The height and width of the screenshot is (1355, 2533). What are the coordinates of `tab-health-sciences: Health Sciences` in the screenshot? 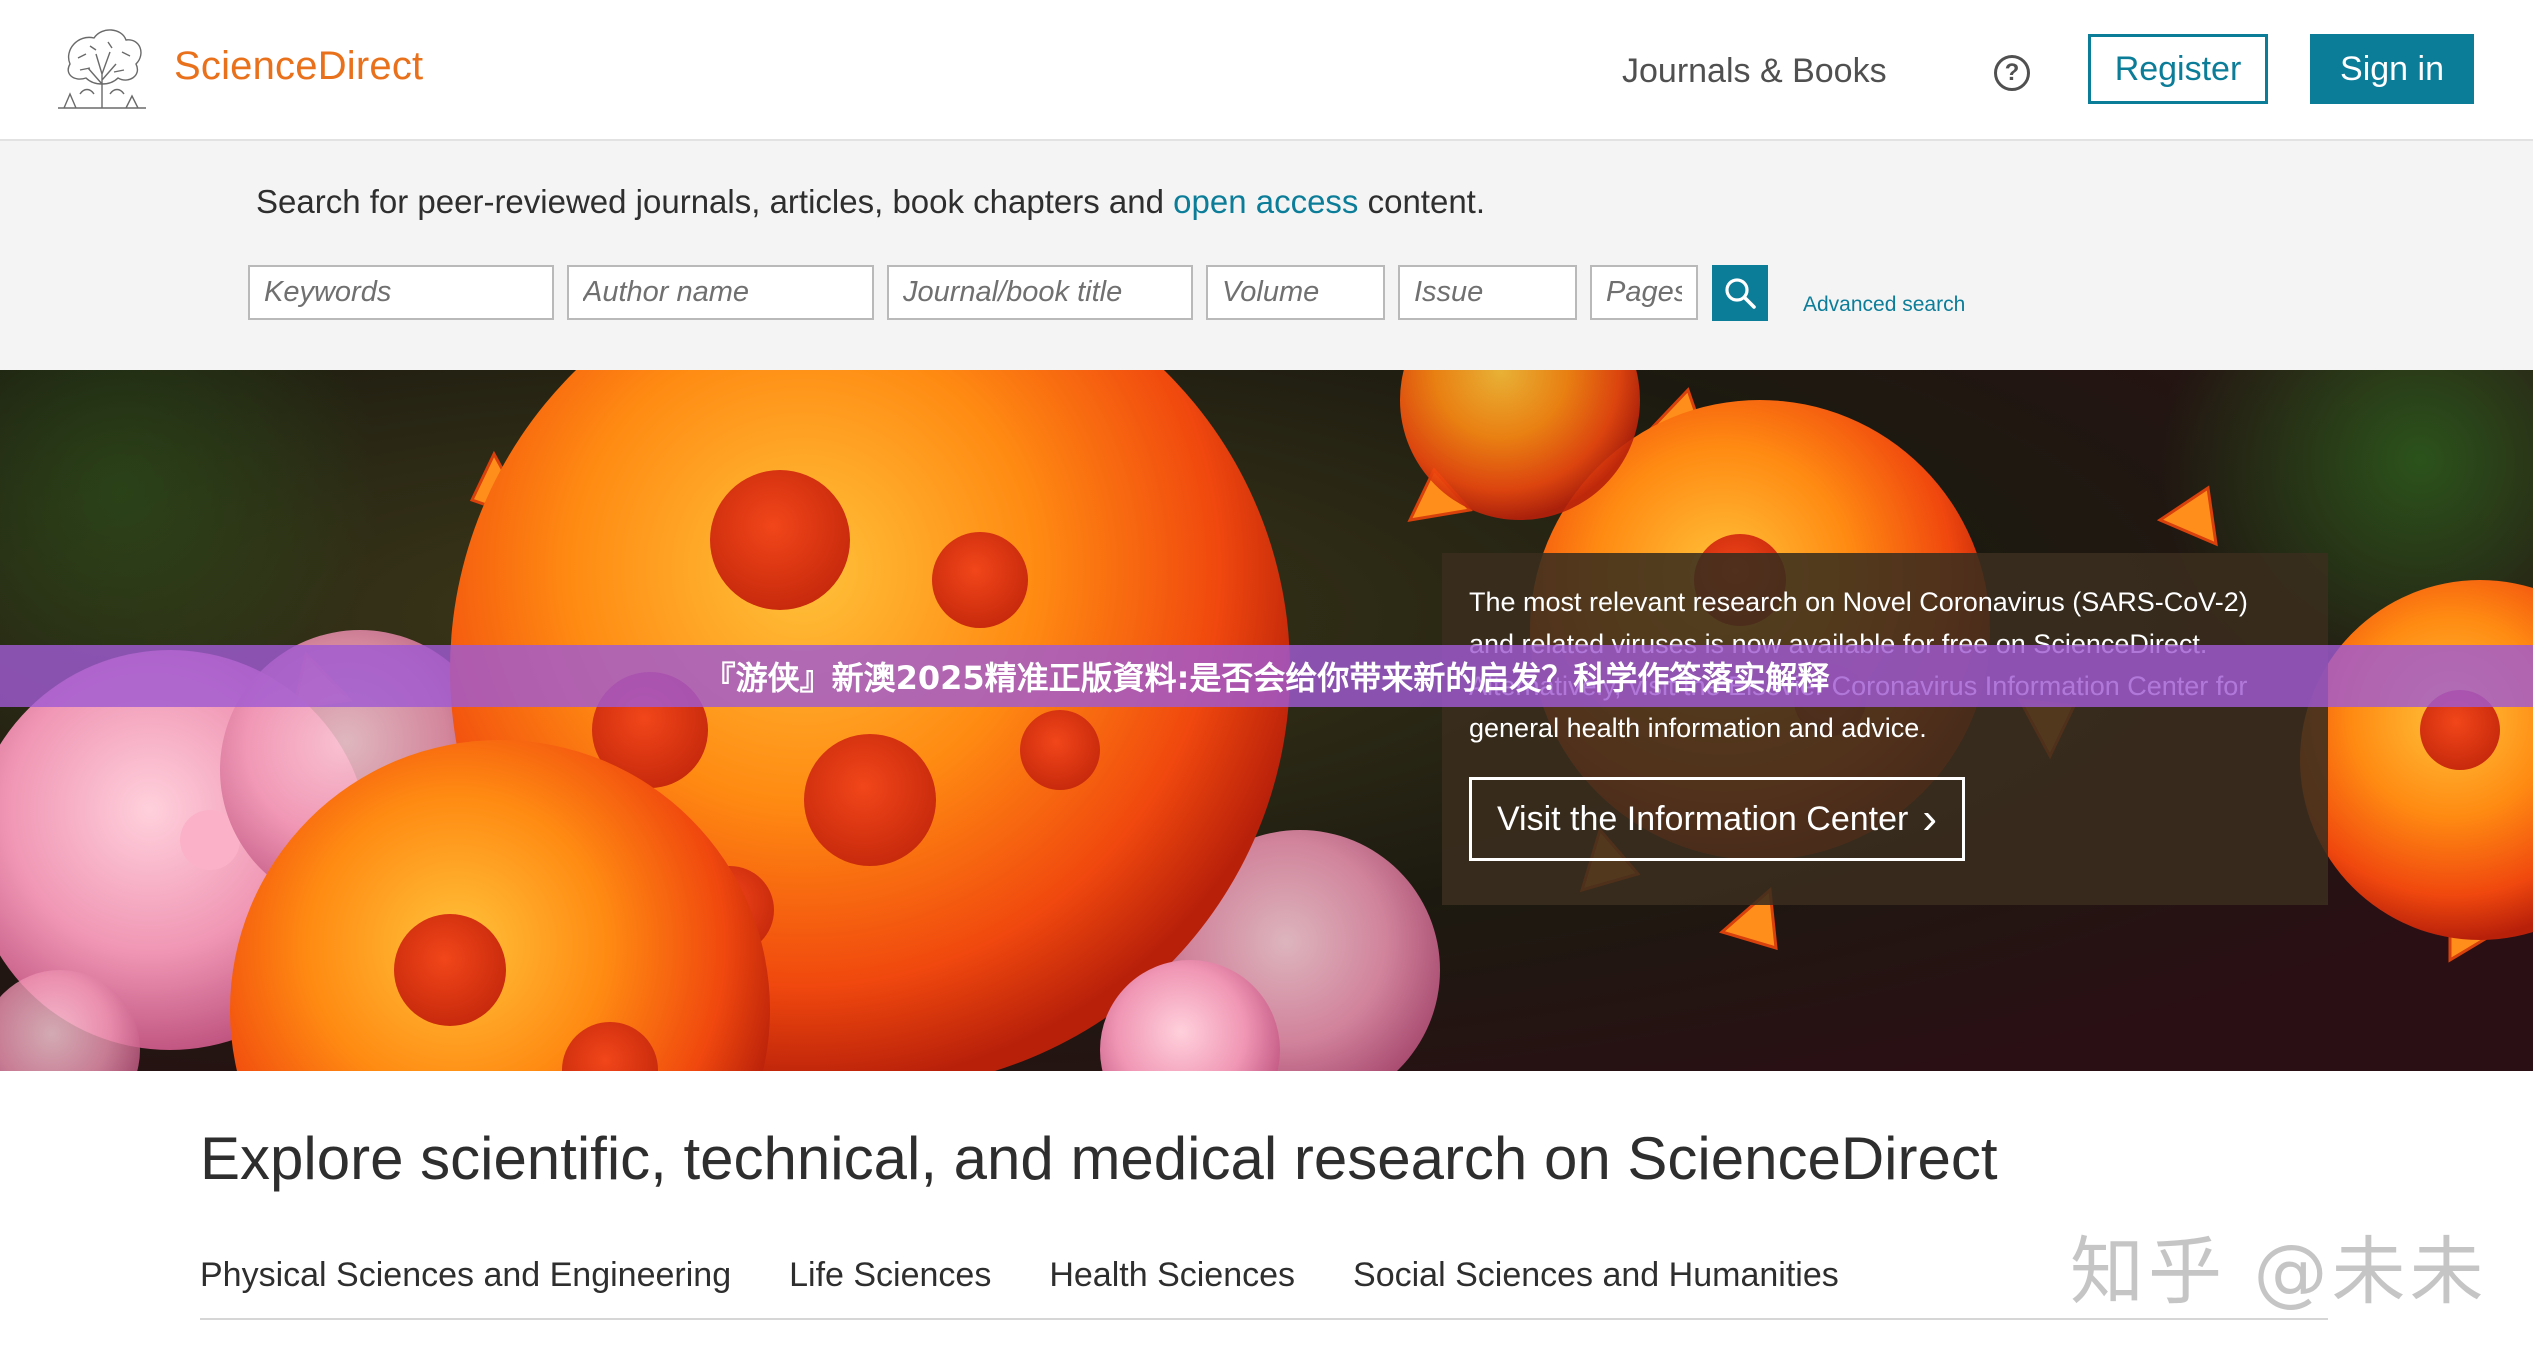 It's located at (1172, 1275).